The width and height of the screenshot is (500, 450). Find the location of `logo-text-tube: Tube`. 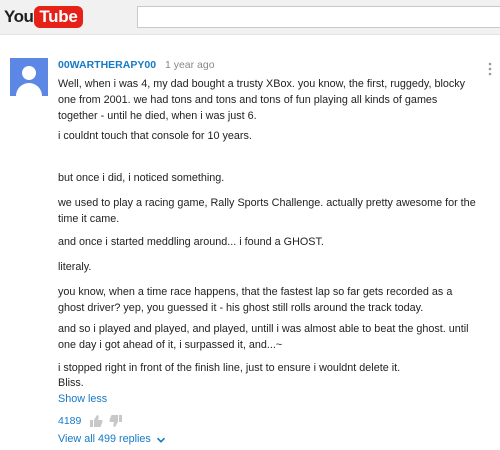

logo-text-tube: Tube is located at coordinates (58, 17).